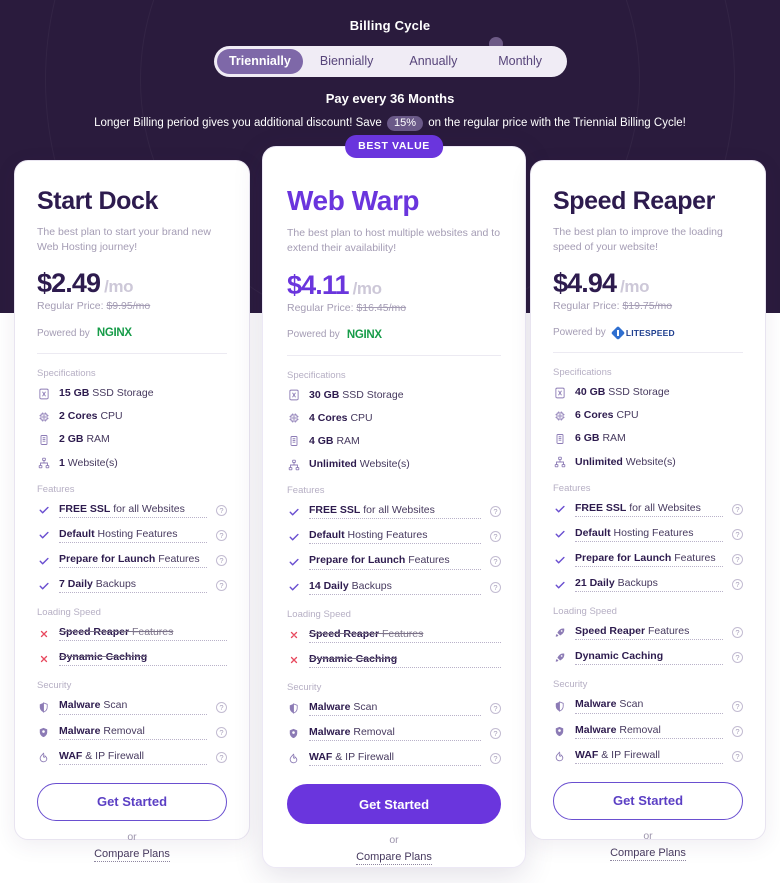  What do you see at coordinates (634, 201) in the screenshot?
I see `plan-name: Speed Reaper` at bounding box center [634, 201].